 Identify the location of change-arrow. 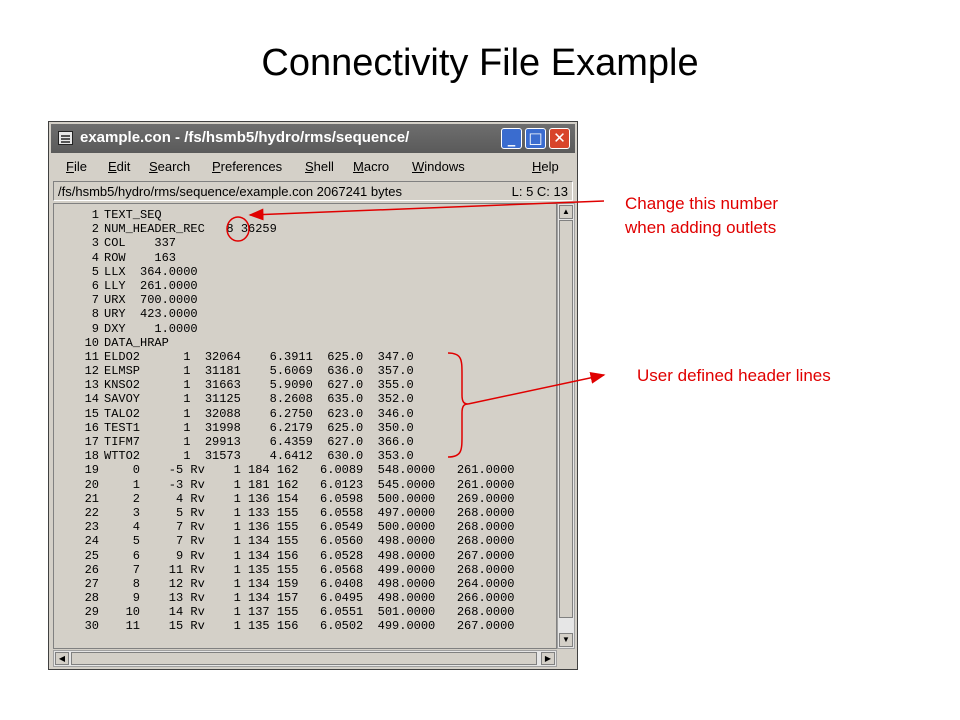
(426, 210).